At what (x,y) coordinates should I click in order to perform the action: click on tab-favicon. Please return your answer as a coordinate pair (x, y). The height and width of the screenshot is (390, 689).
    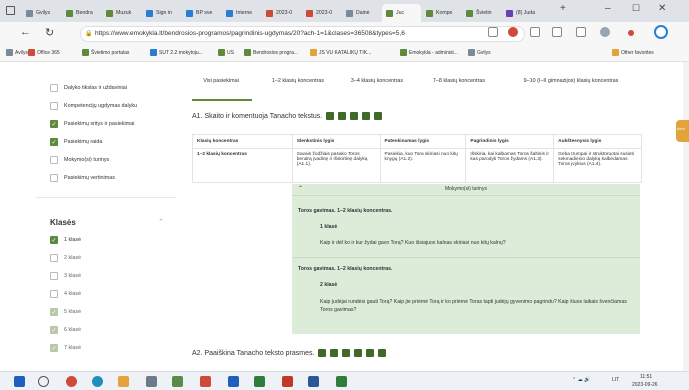
    Looking at the image, I should click on (469, 13).